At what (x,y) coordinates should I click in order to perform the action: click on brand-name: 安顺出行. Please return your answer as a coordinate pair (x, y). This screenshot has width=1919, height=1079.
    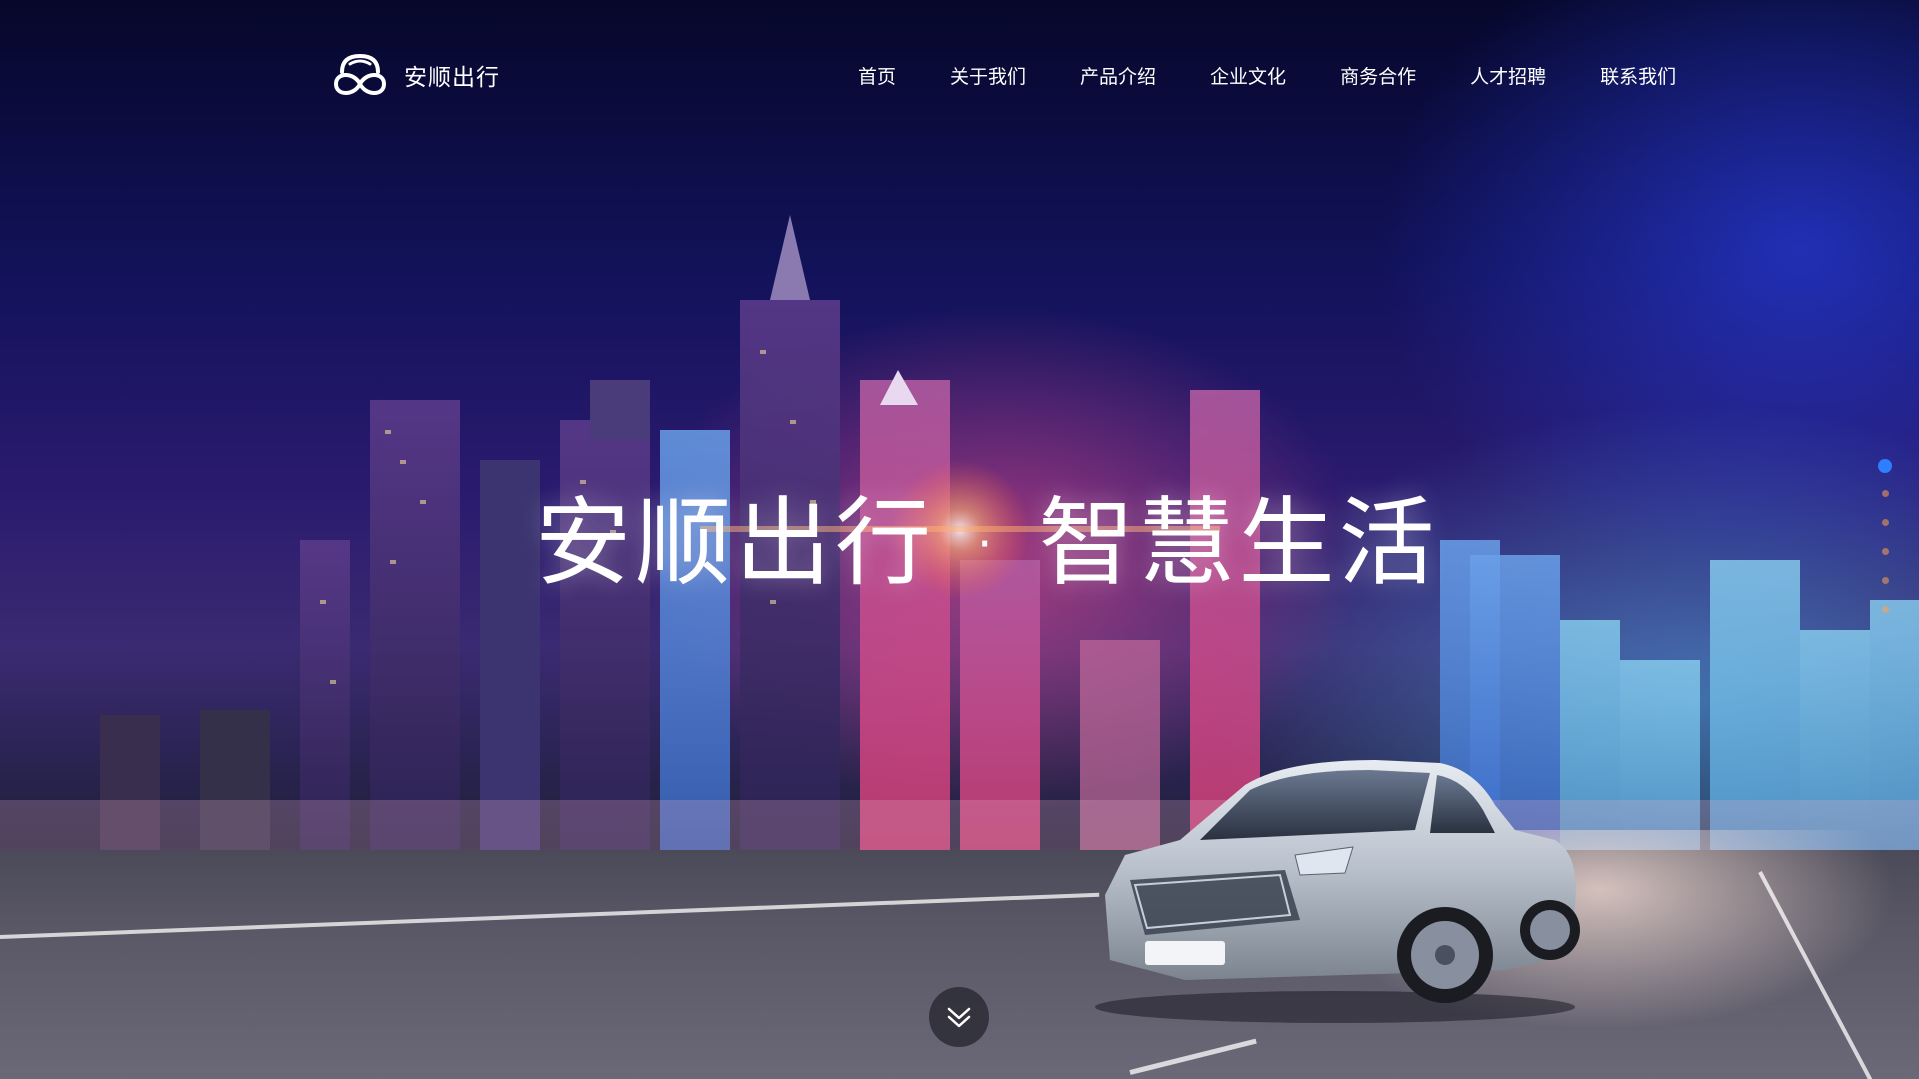
    Looking at the image, I should click on (452, 78).